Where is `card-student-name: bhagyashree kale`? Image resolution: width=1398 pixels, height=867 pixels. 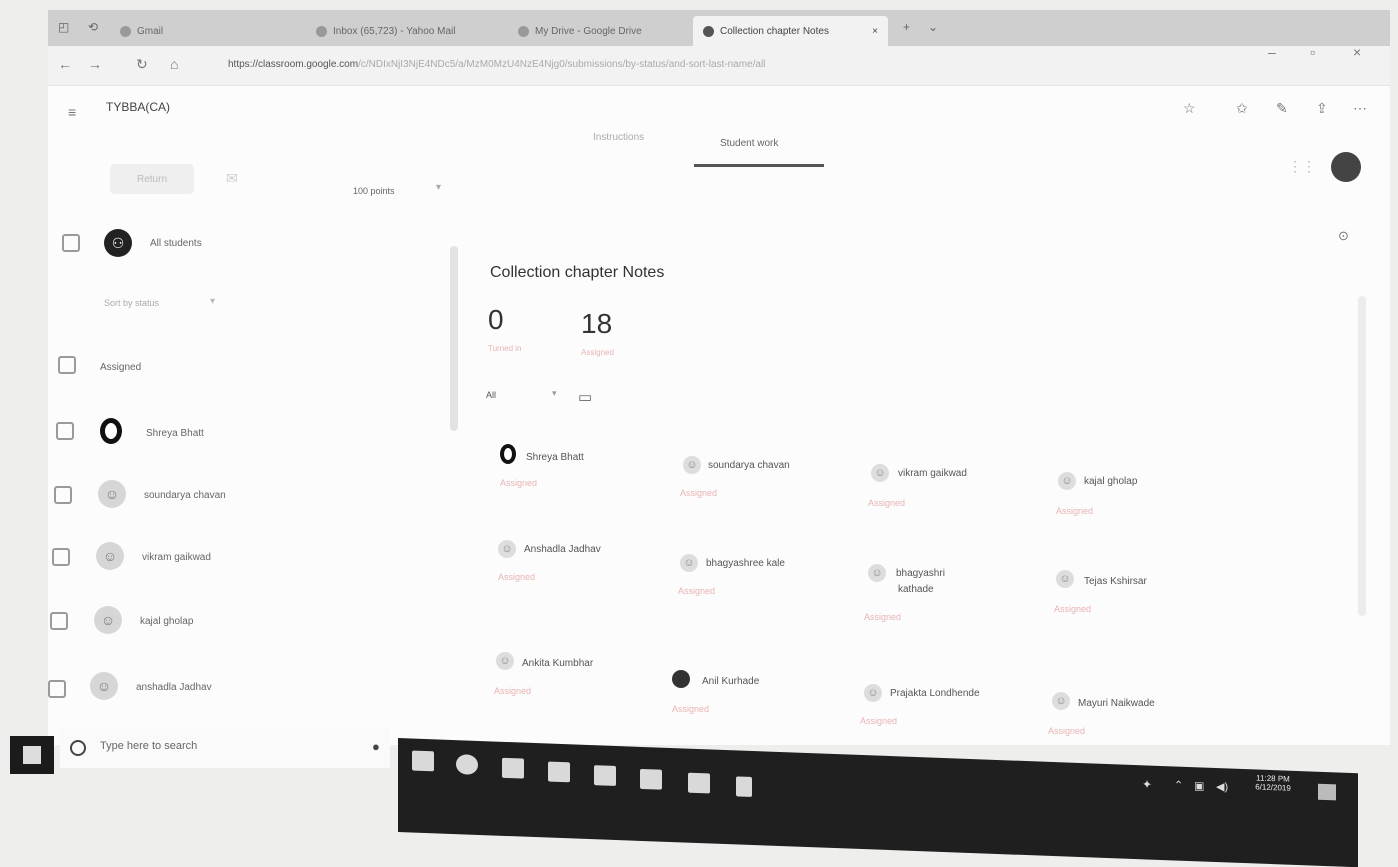
card-student-name: bhagyashree kale is located at coordinates (745, 563).